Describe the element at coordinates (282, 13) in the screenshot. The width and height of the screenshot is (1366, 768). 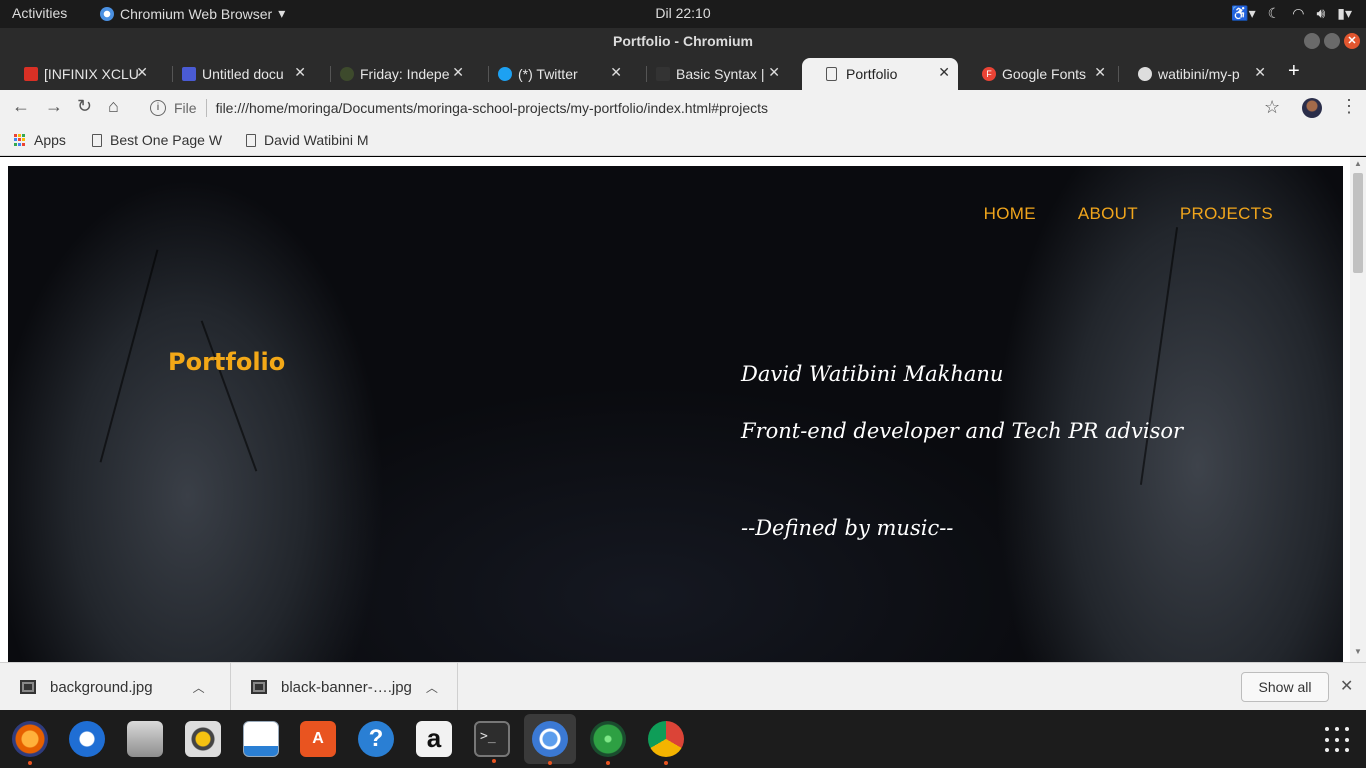
I see `chevron-down-icon: ▾` at that location.